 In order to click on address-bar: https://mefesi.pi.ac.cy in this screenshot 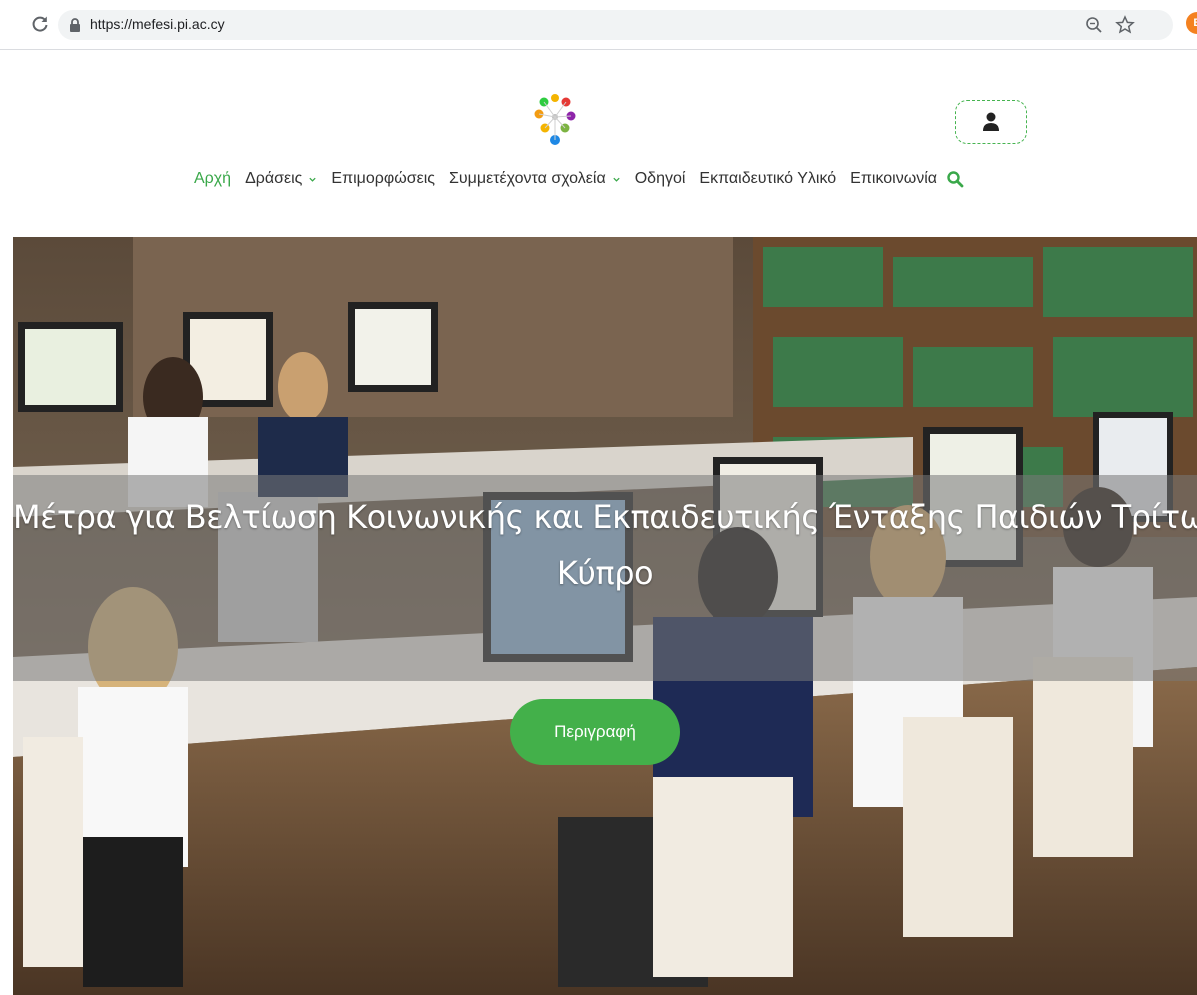, I will do `click(615, 25)`.